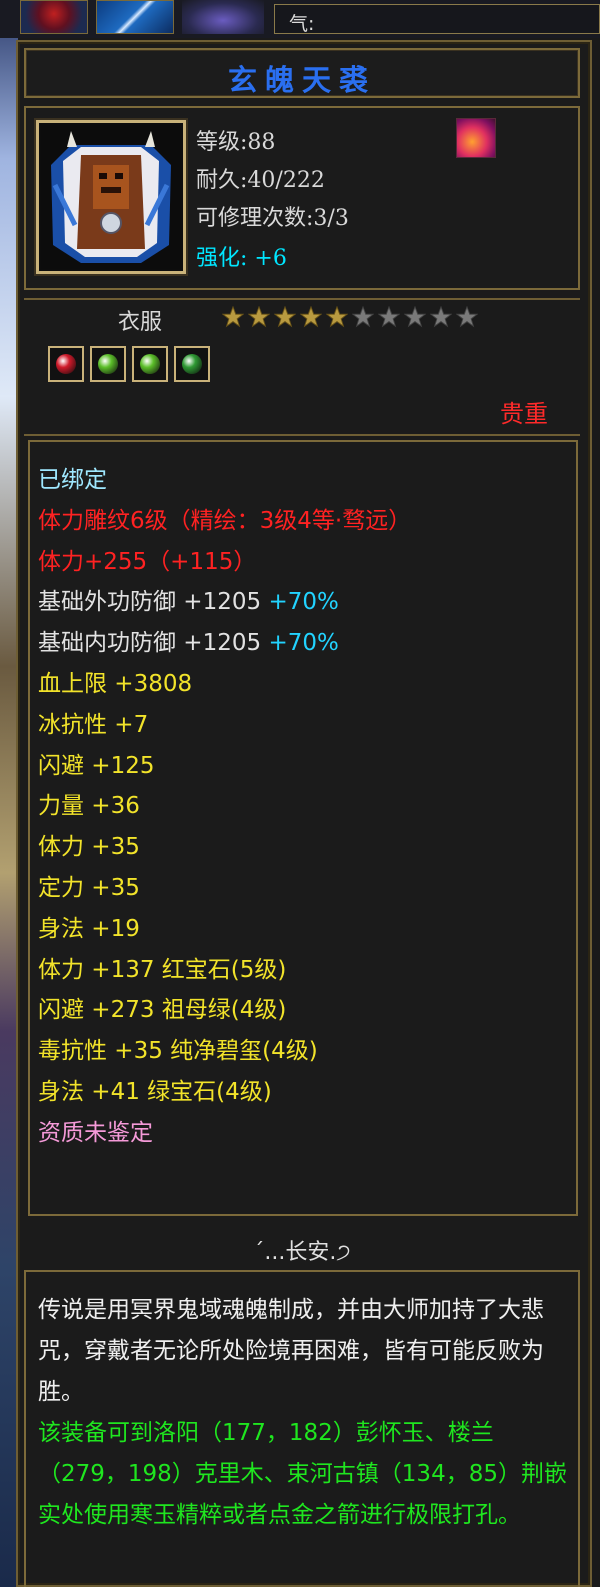  I want to click on ext-defense-attribute: 基础外功防御 +1205 +70%, so click(224, 602).